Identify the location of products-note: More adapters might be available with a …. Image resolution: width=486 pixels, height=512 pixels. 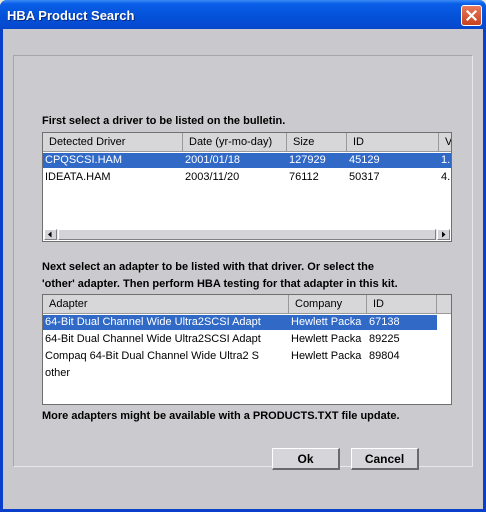
(221, 416).